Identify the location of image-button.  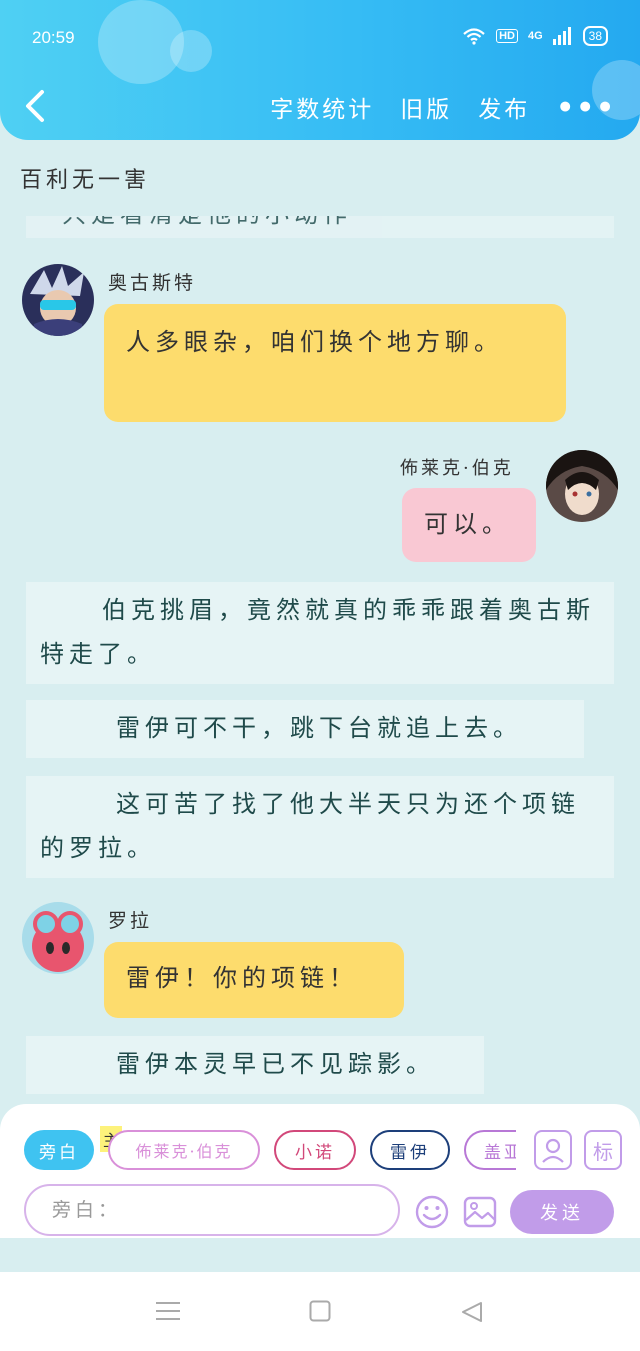
(480, 1212).